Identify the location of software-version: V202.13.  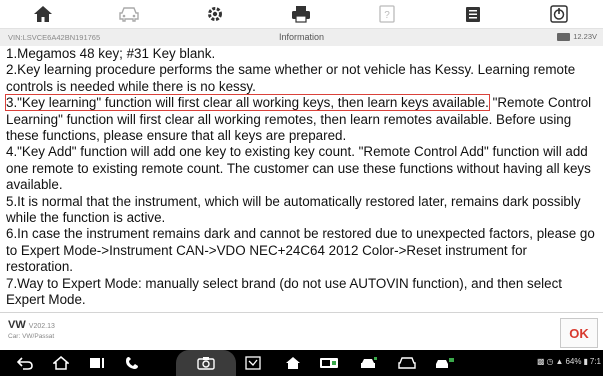
(41, 326).